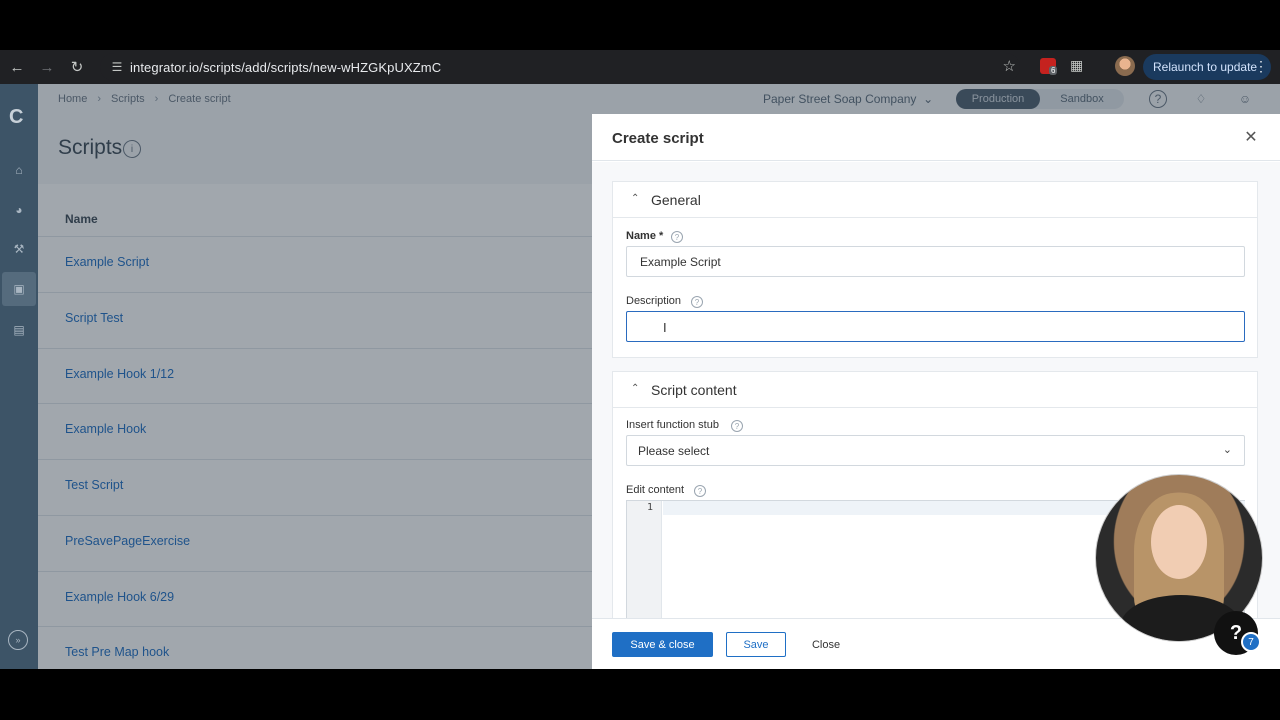 The width and height of the screenshot is (1280, 720). I want to click on left-sidebar: C ⌂ ◕ ⚒ ▣ ▤ », so click(19, 376).